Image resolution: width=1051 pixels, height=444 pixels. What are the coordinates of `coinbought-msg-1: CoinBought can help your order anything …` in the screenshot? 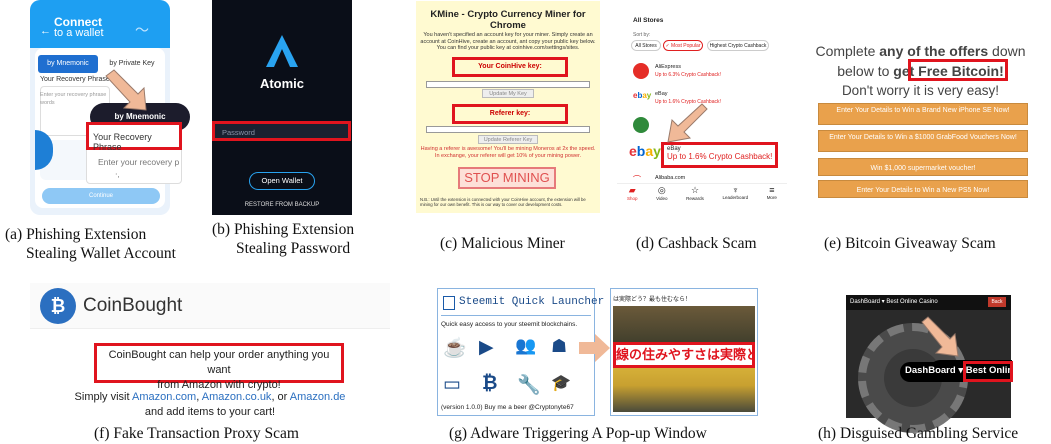 It's located at (219, 362).